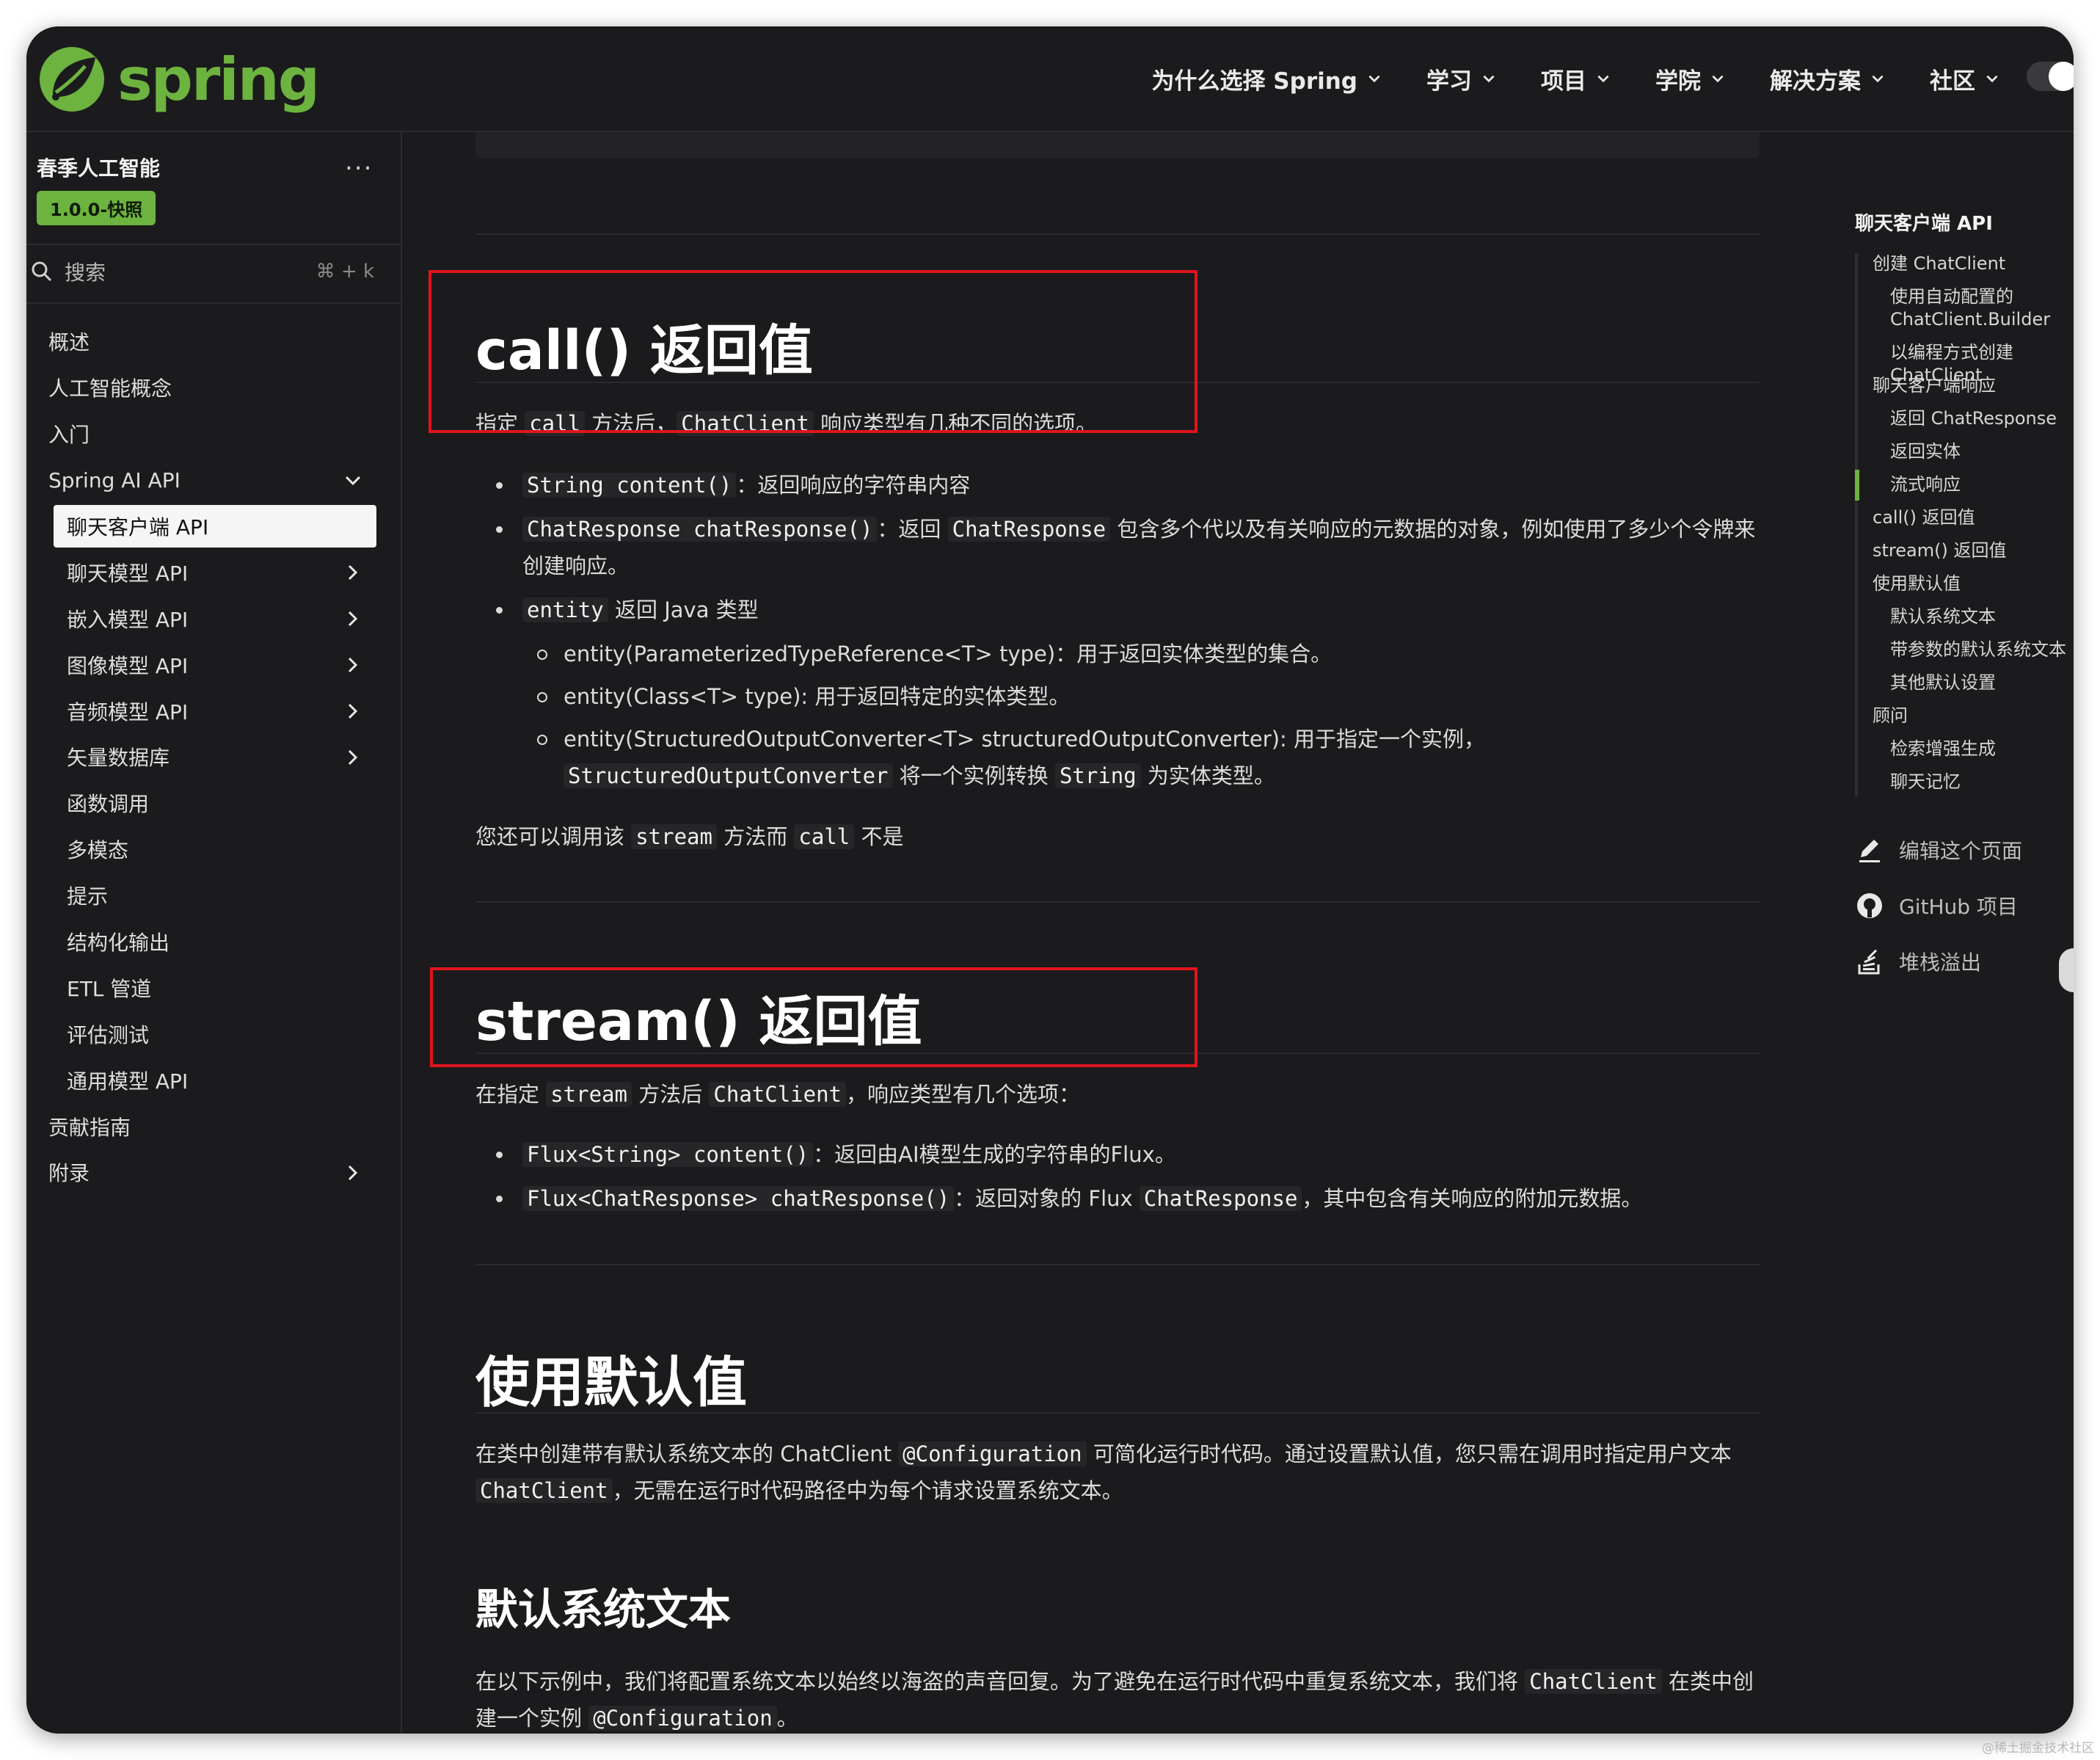 This screenshot has height=1760, width=2100. Describe the element at coordinates (1449, 81) in the screenshot. I see `nav-label: 学习` at that location.